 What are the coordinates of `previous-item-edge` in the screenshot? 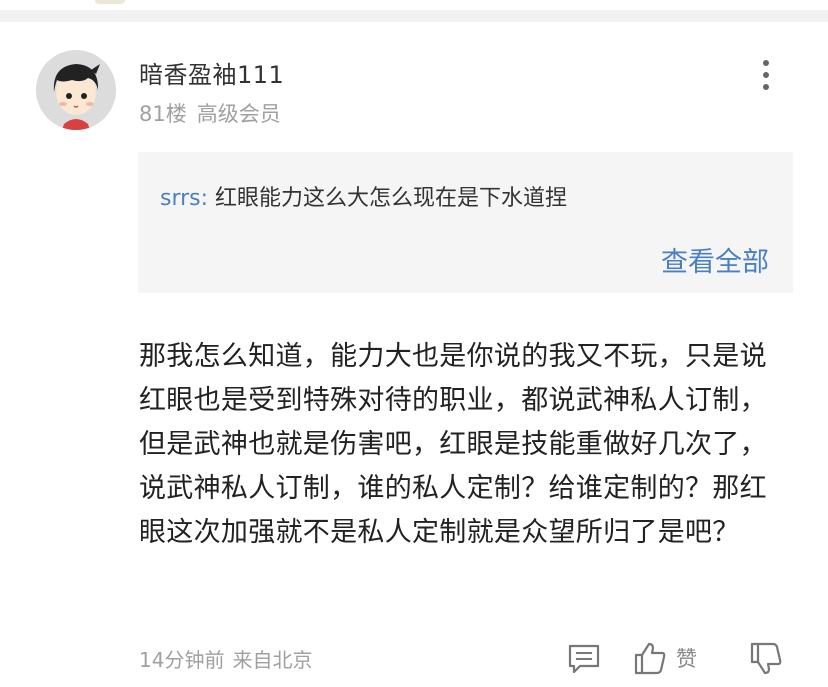 It's located at (110, 2).